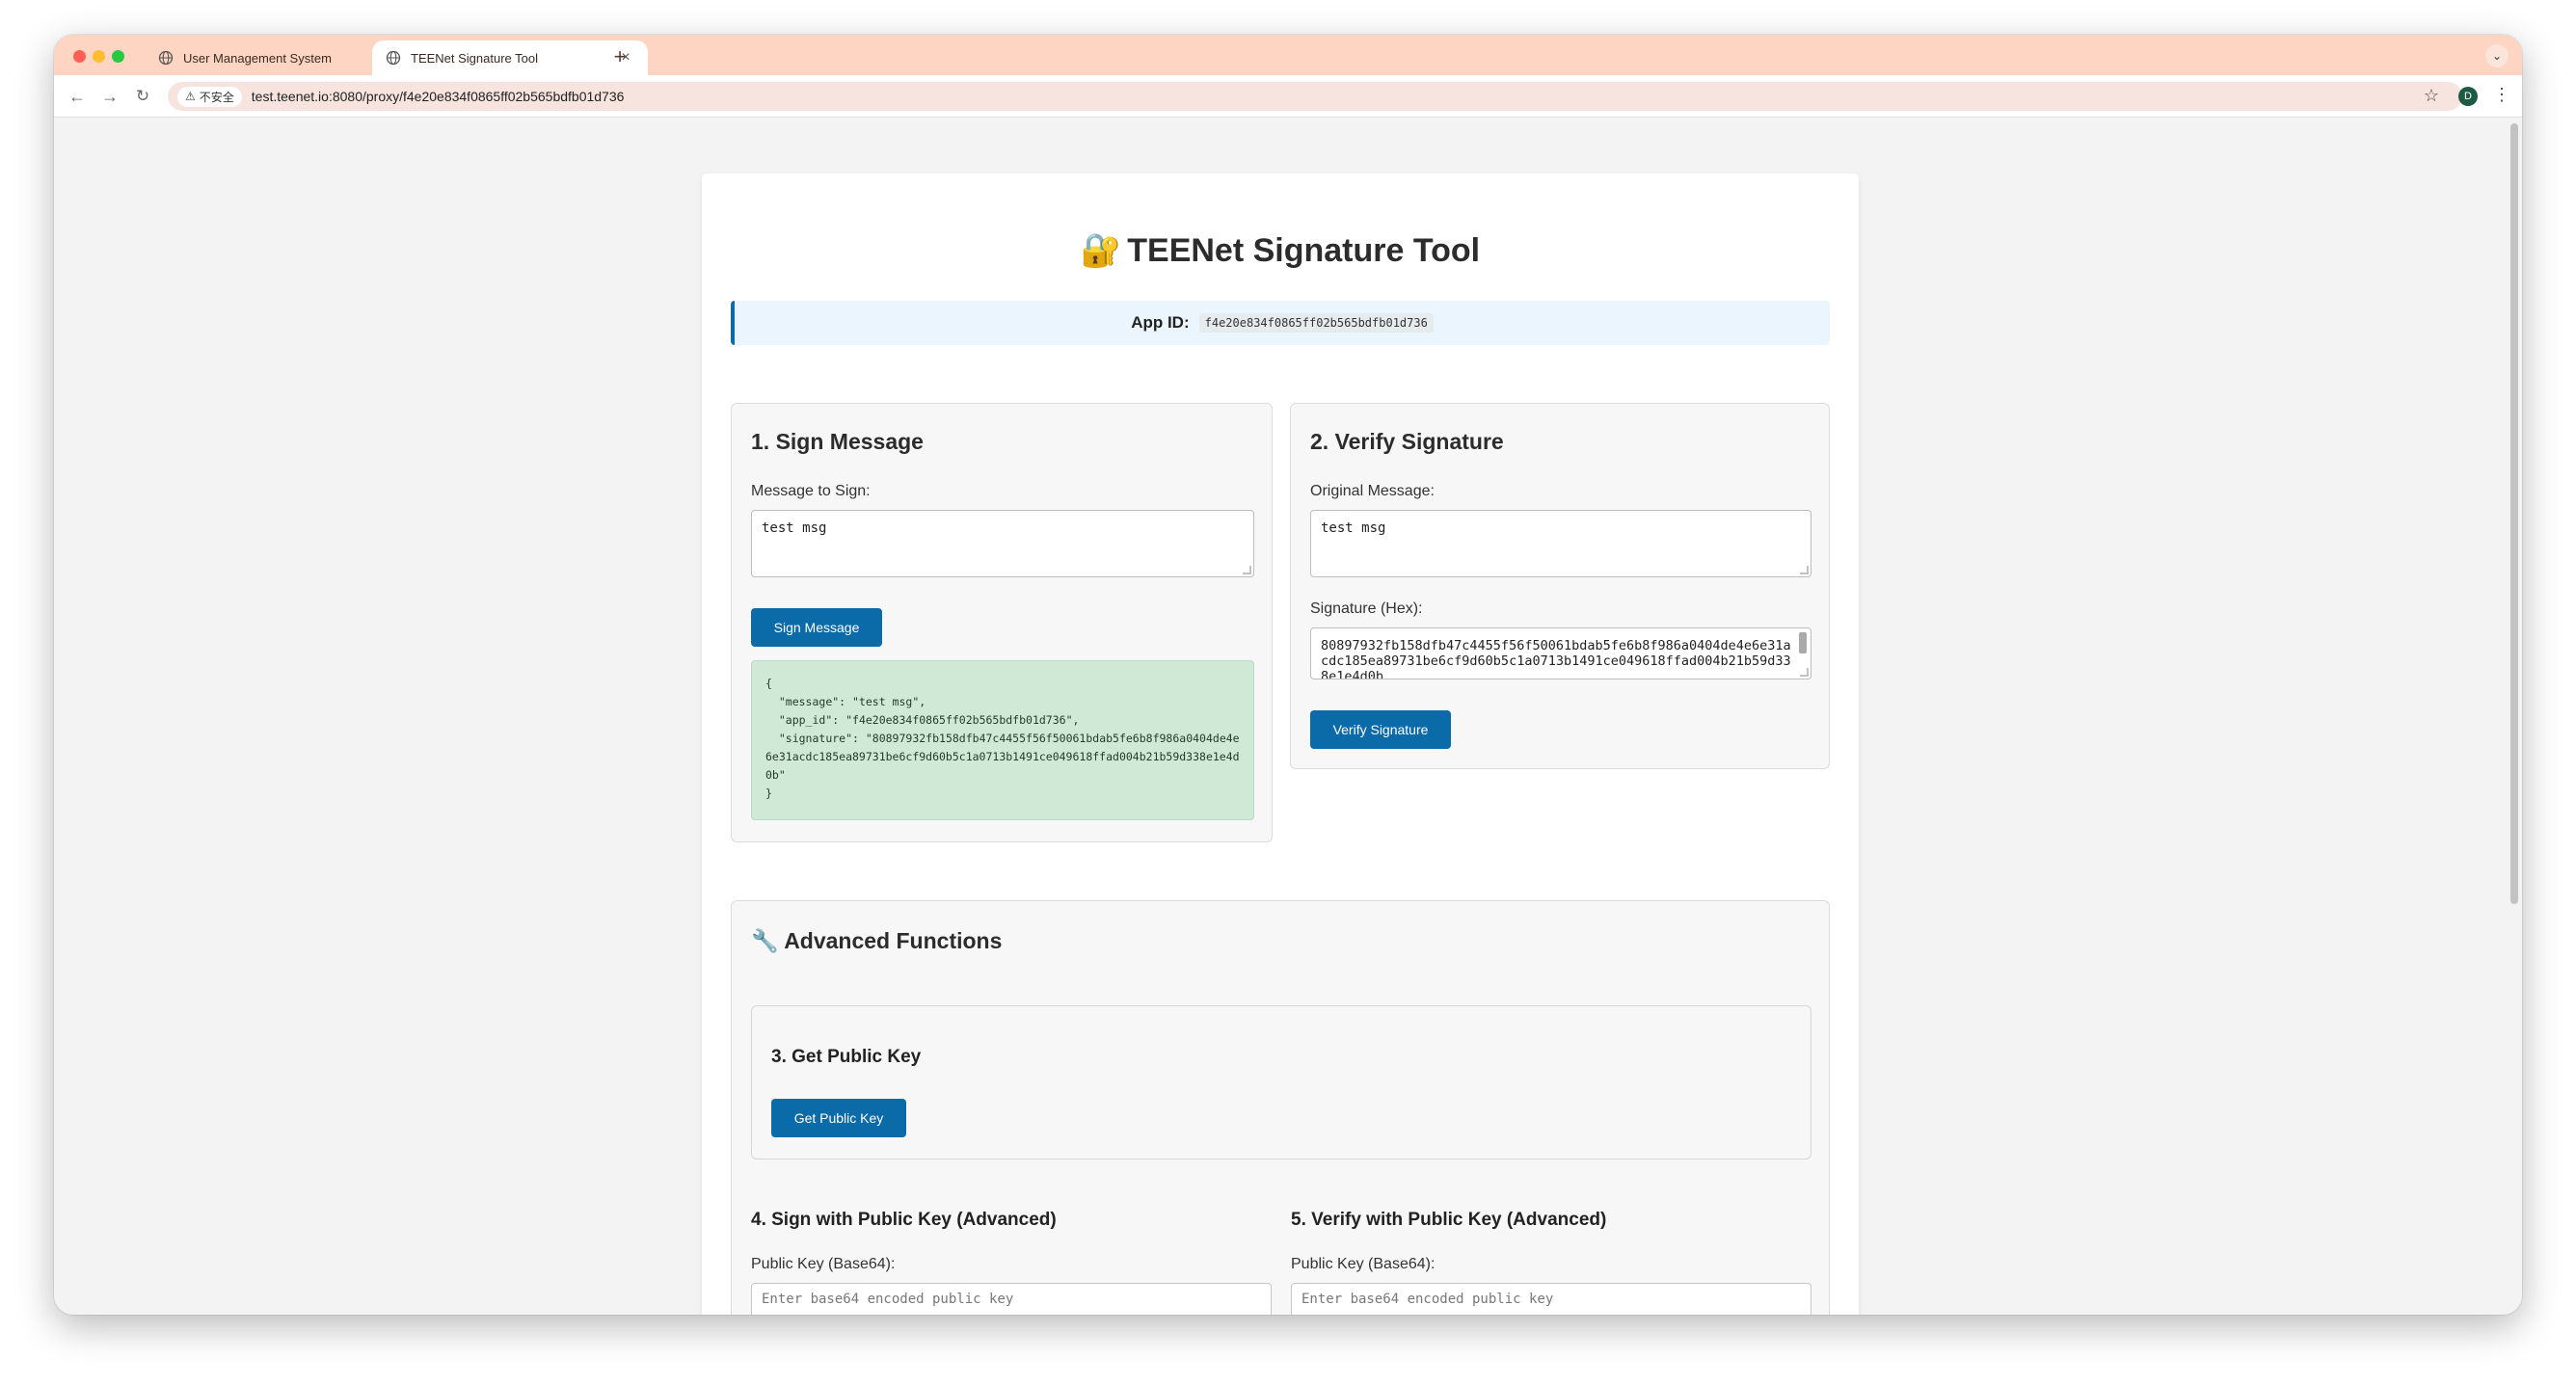  What do you see at coordinates (795, 528) in the screenshot?
I see `message-to-sign-value: test msg` at bounding box center [795, 528].